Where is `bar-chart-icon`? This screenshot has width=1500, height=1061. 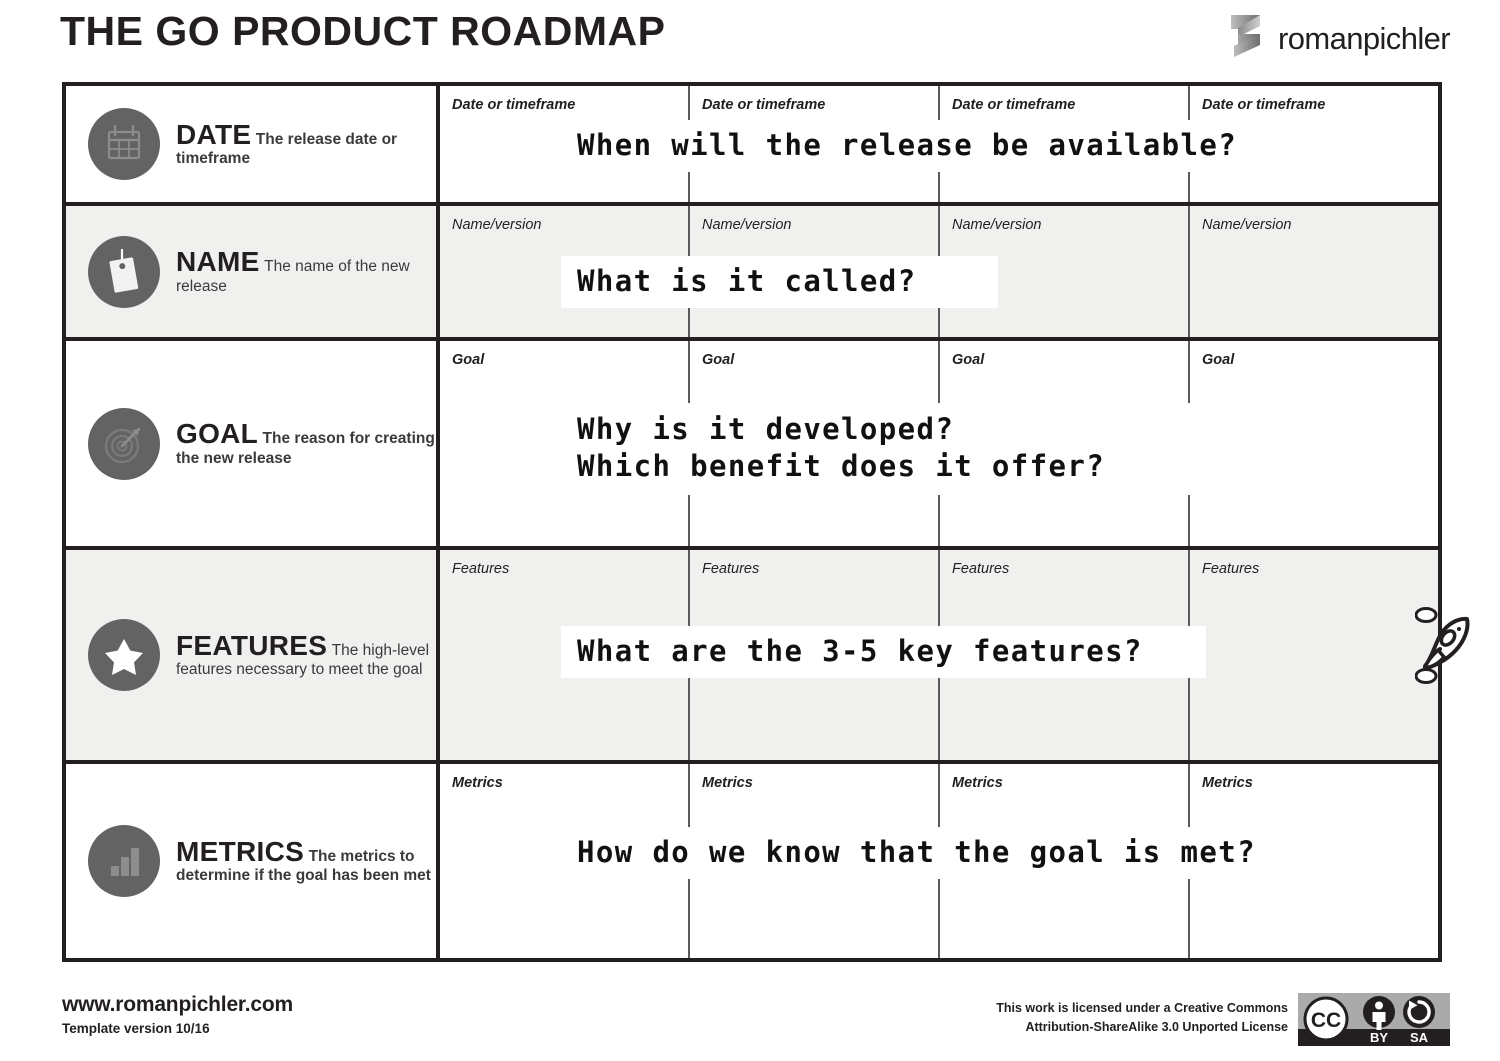 bar-chart-icon is located at coordinates (124, 861).